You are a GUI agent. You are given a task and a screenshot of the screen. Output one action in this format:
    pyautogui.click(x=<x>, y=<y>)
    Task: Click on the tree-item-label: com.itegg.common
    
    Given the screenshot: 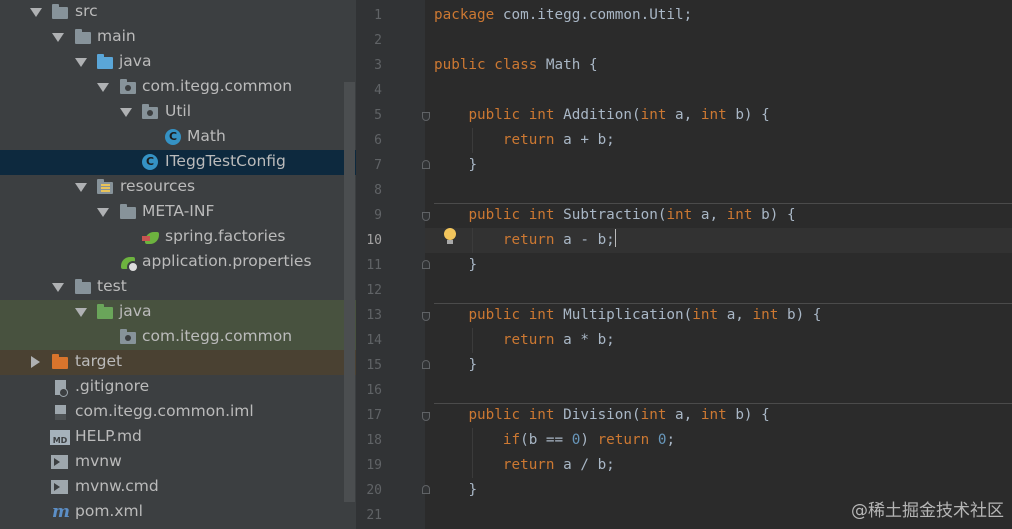 What is the action you would take?
    pyautogui.click(x=217, y=86)
    